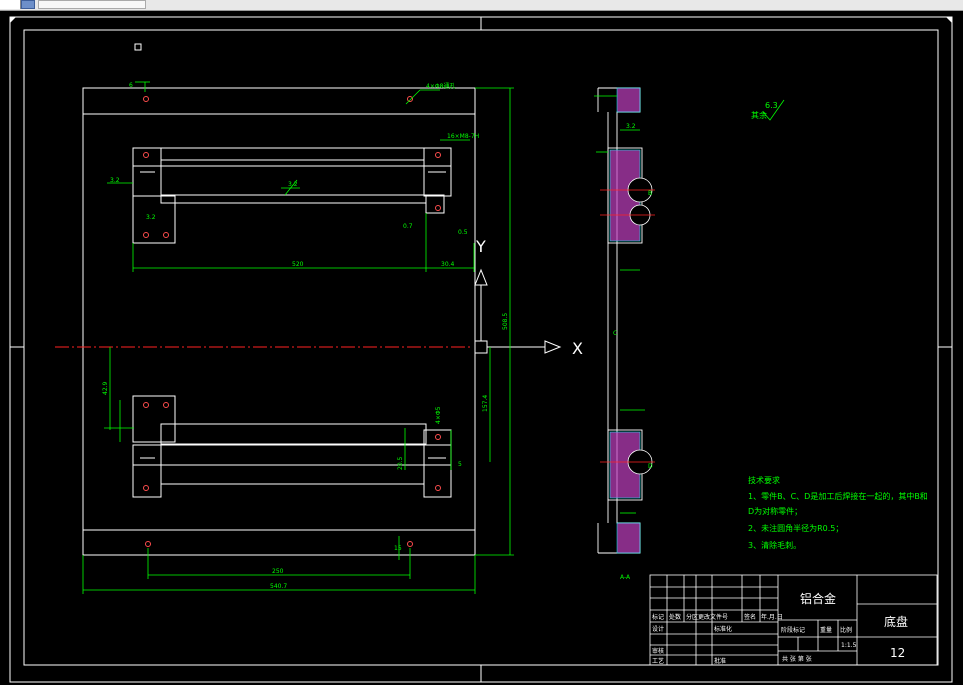  I want to click on date-label: 年.月.日, so click(772, 617).